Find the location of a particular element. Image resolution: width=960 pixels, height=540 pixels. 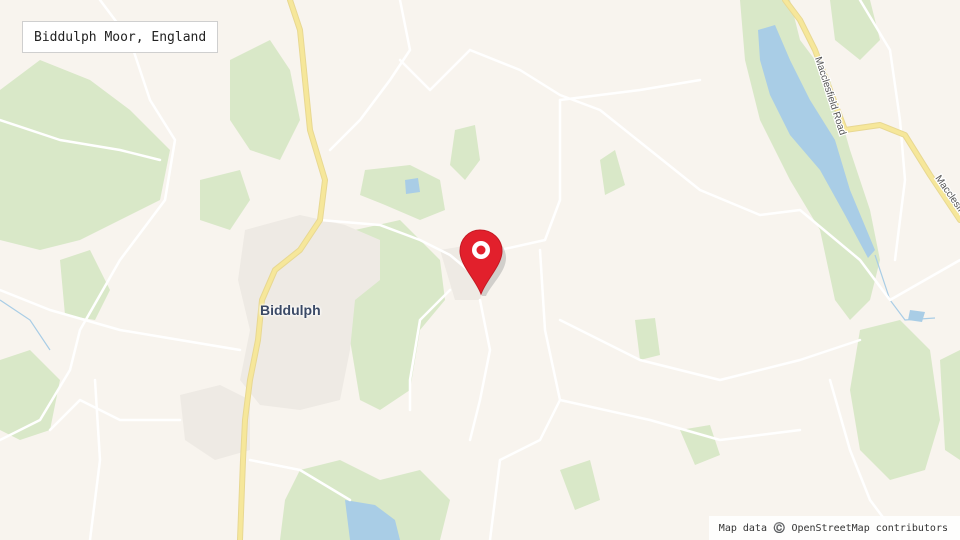

map-attribution: Map data ©️ OpenStreetMap contributors is located at coordinates (834, 528).